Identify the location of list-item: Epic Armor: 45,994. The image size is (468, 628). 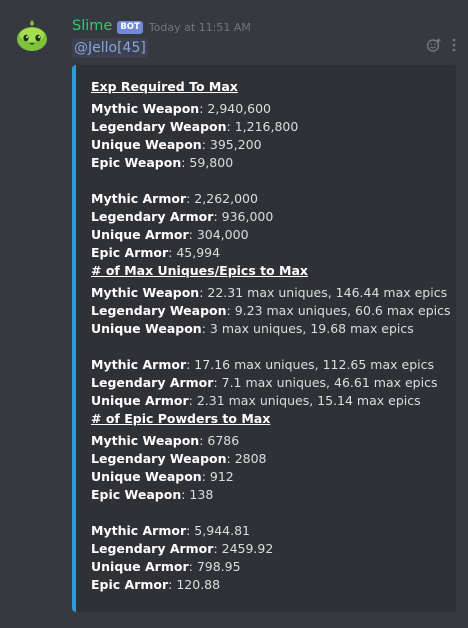
(156, 252).